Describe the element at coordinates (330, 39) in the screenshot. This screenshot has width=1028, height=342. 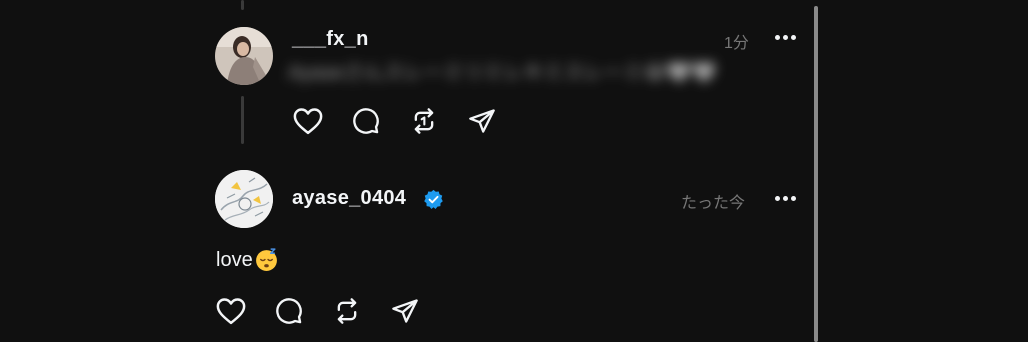
I see `reply-username: ___fx_n` at that location.